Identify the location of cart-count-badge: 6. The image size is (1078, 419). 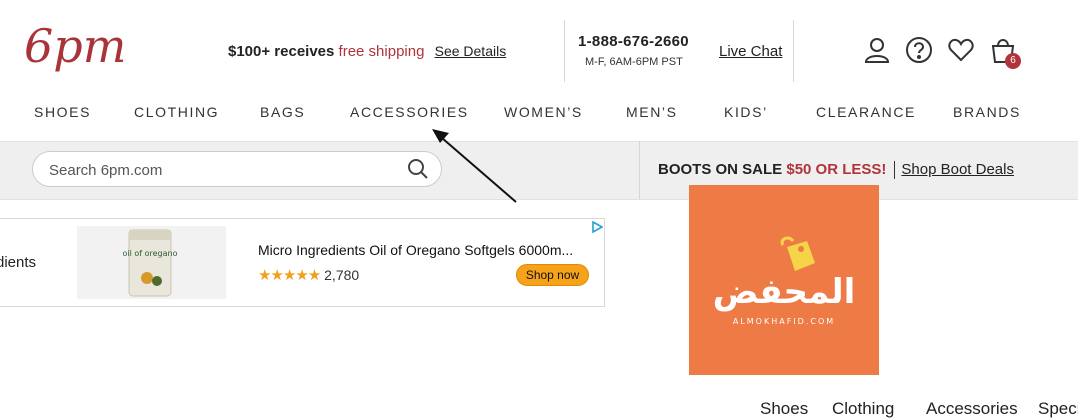
(1013, 61).